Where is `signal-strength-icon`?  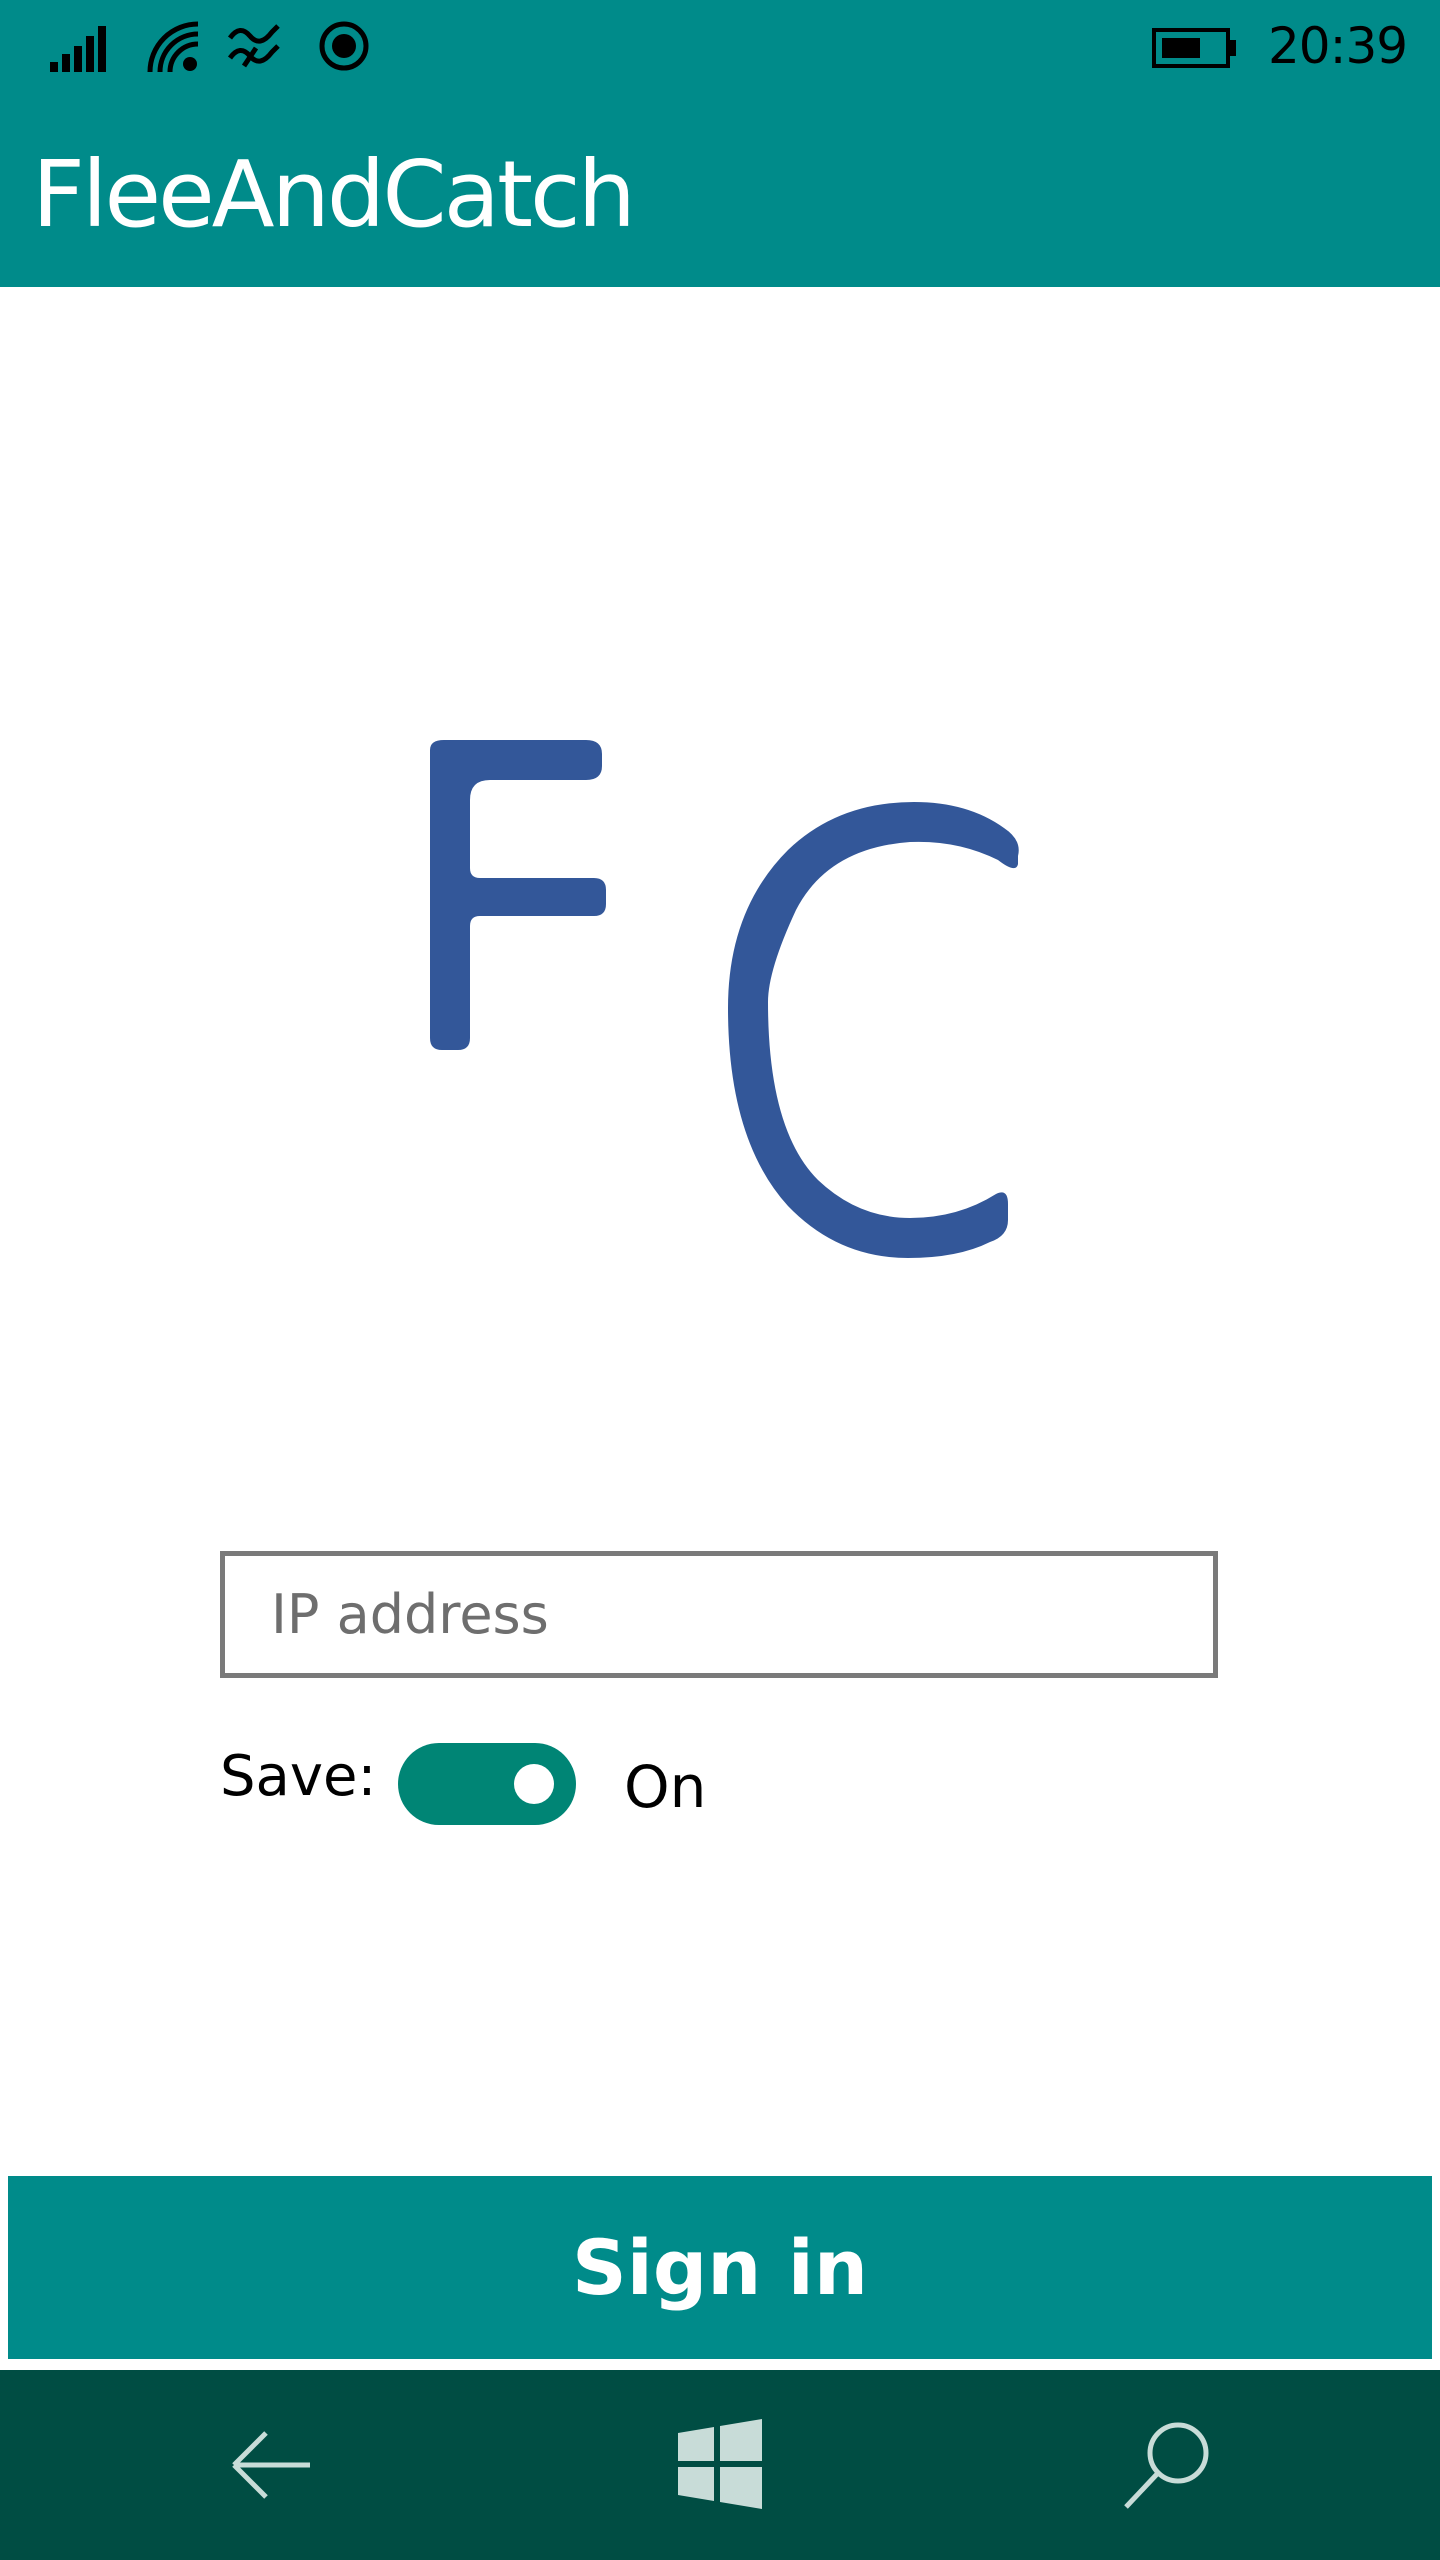
signal-strength-icon is located at coordinates (78, 49).